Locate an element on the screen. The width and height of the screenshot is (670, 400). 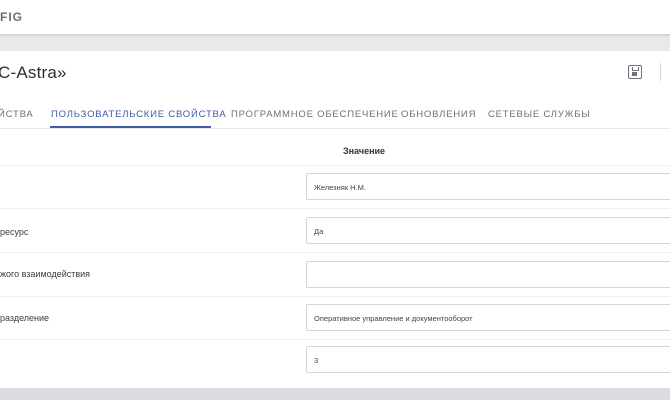
footer-bar is located at coordinates (335, 394).